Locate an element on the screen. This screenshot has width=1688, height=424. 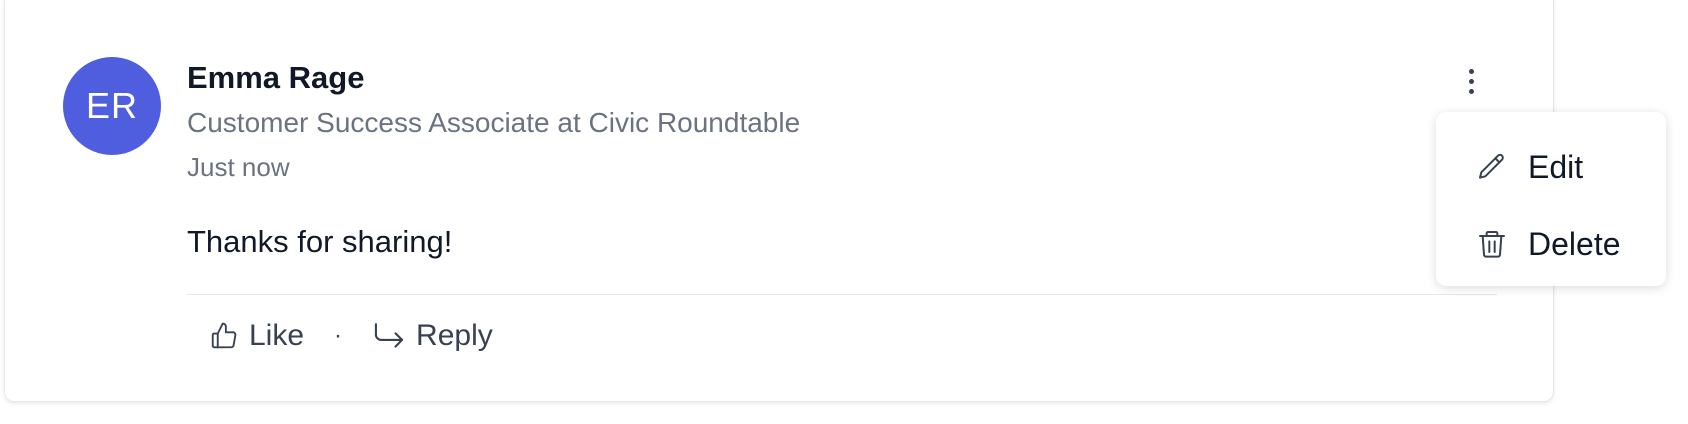
like-label: Like is located at coordinates (277, 335).